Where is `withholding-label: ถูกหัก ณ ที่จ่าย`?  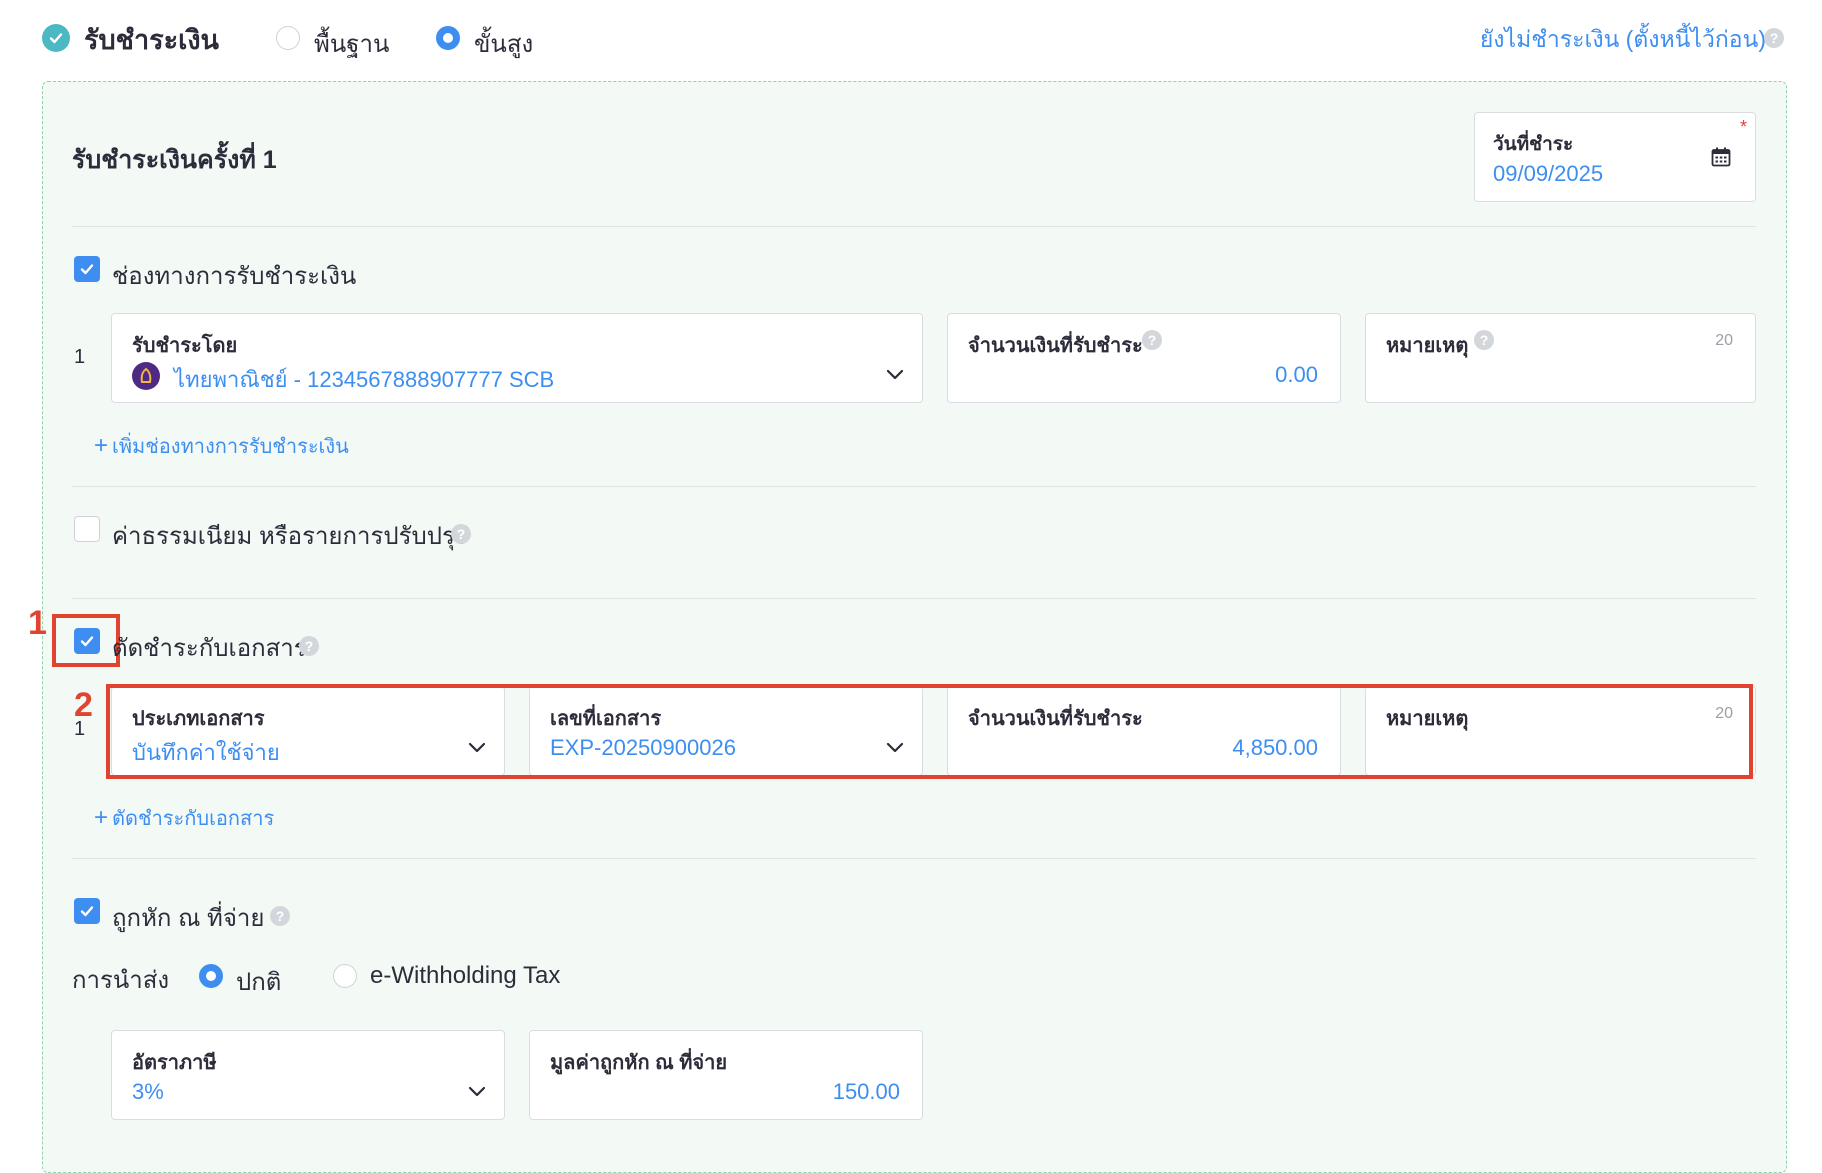
withholding-label: ถูกหัก ณ ที่จ่าย is located at coordinates (188, 918).